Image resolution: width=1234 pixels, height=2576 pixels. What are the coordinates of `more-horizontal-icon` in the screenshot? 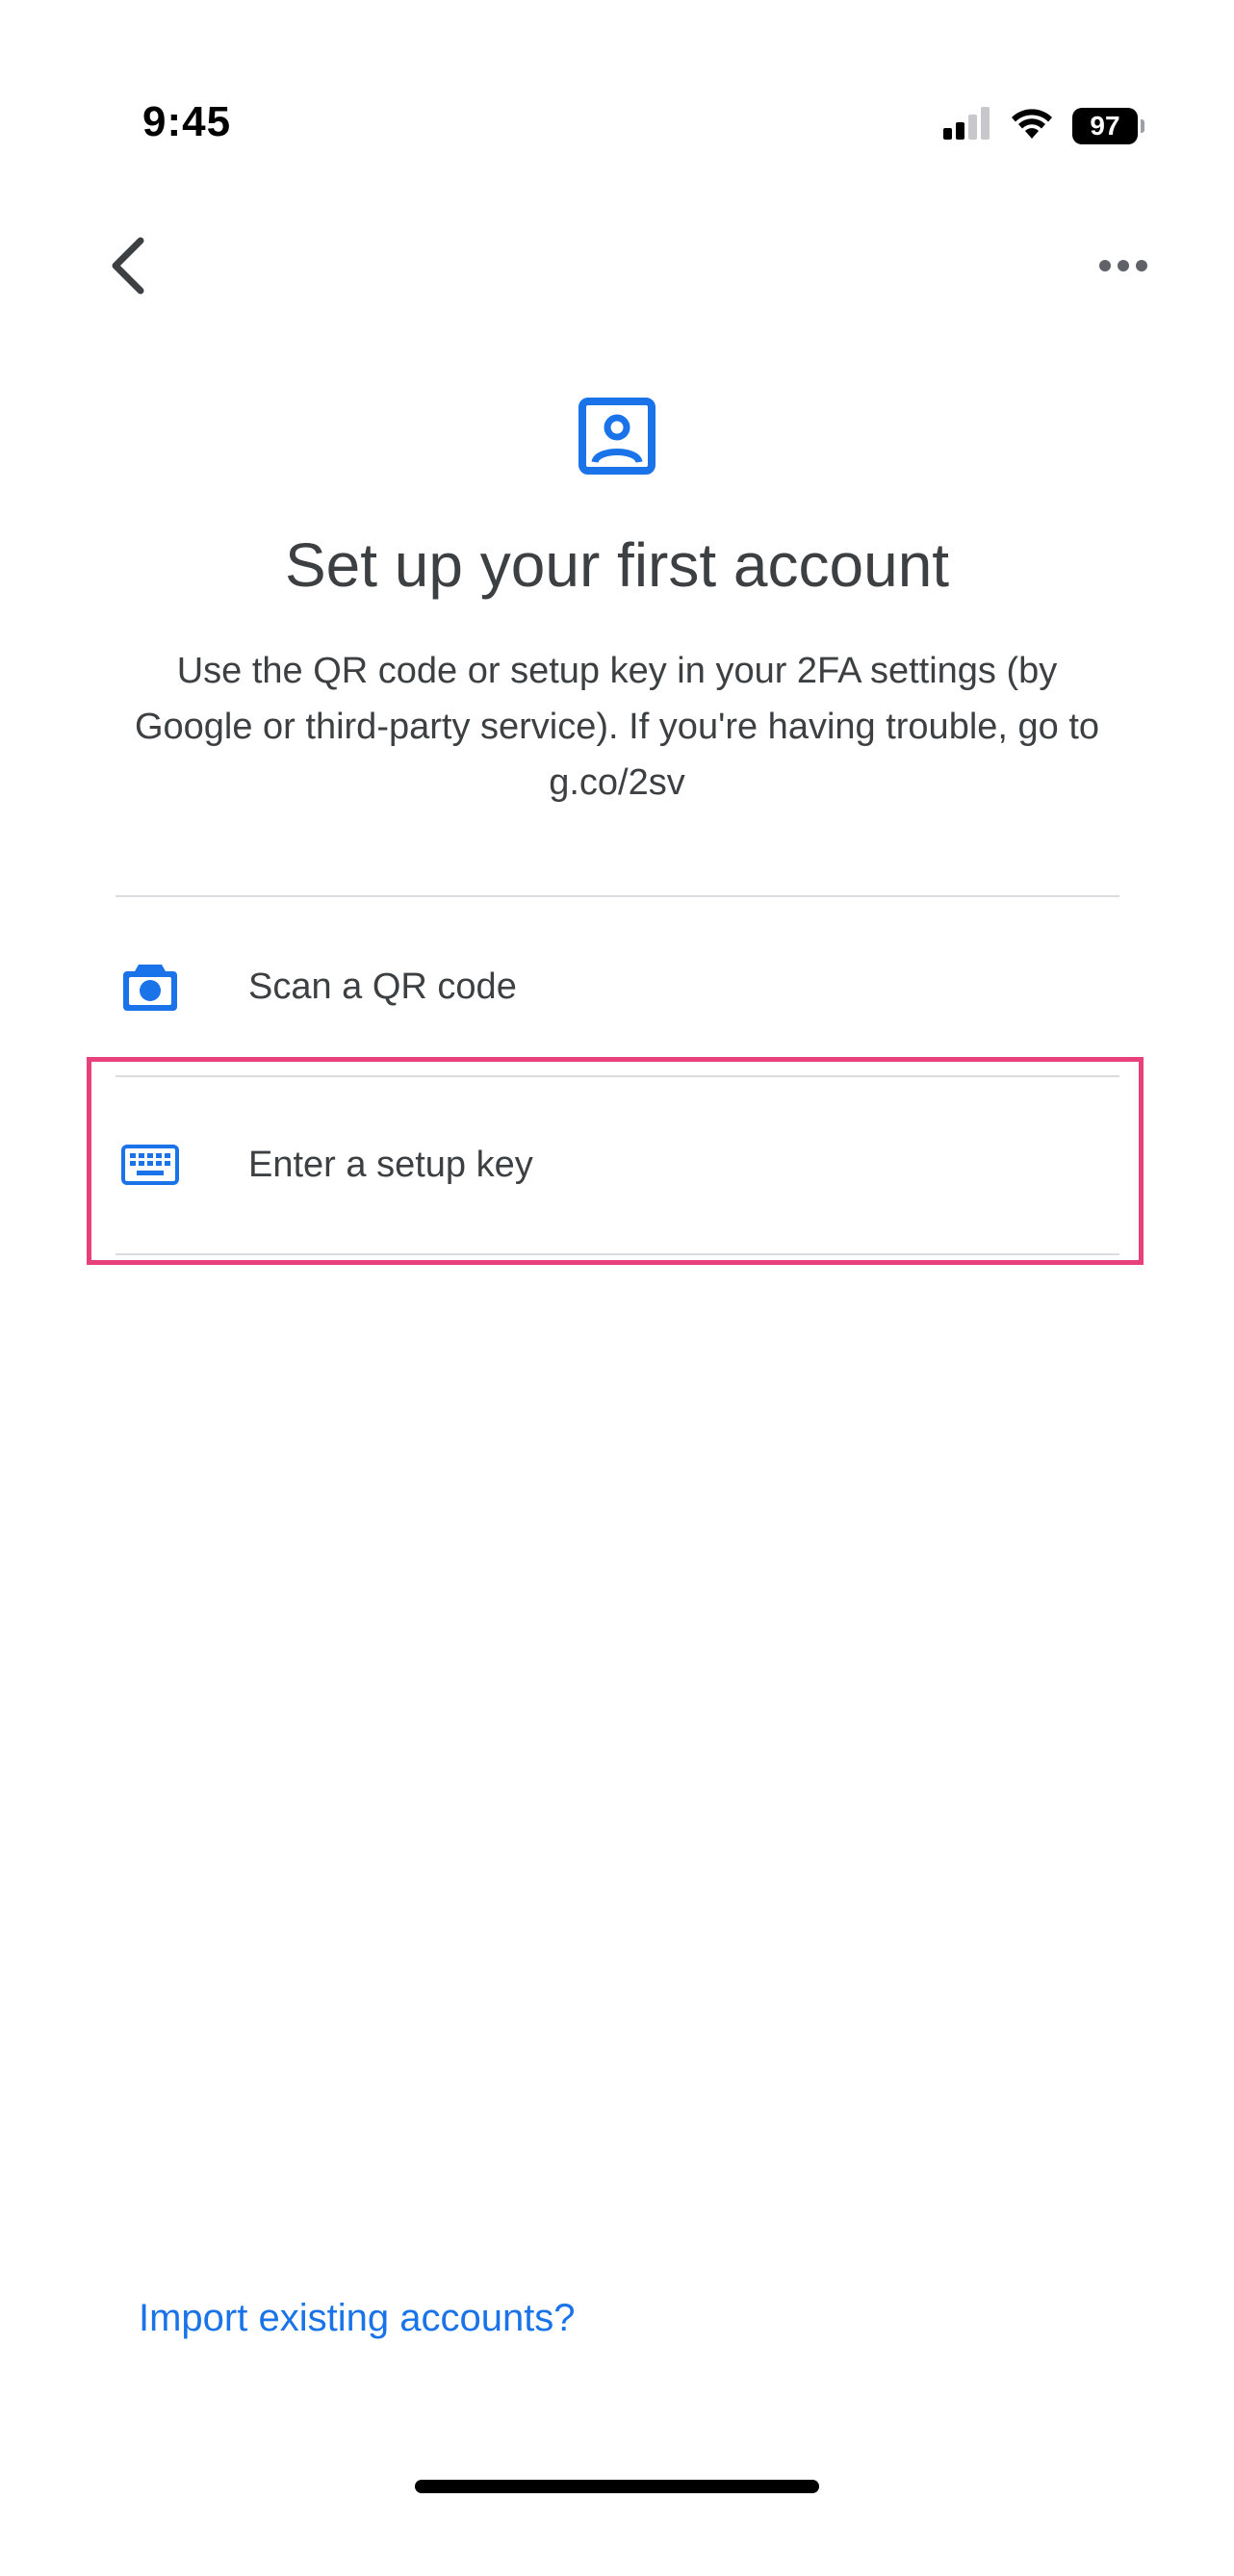 It's located at (1123, 265).